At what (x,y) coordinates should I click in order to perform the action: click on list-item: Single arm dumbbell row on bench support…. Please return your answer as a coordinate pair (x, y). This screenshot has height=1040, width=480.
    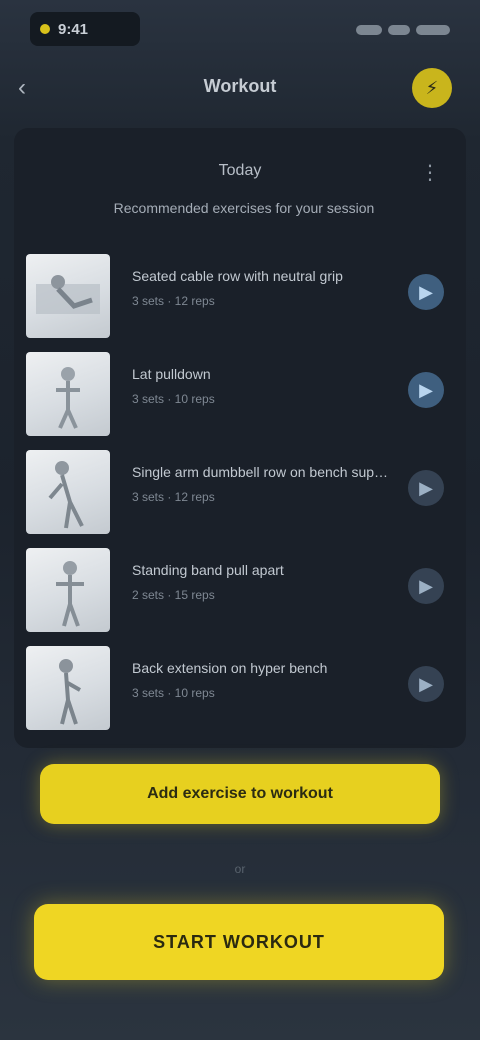
    Looking at the image, I should click on (240, 489).